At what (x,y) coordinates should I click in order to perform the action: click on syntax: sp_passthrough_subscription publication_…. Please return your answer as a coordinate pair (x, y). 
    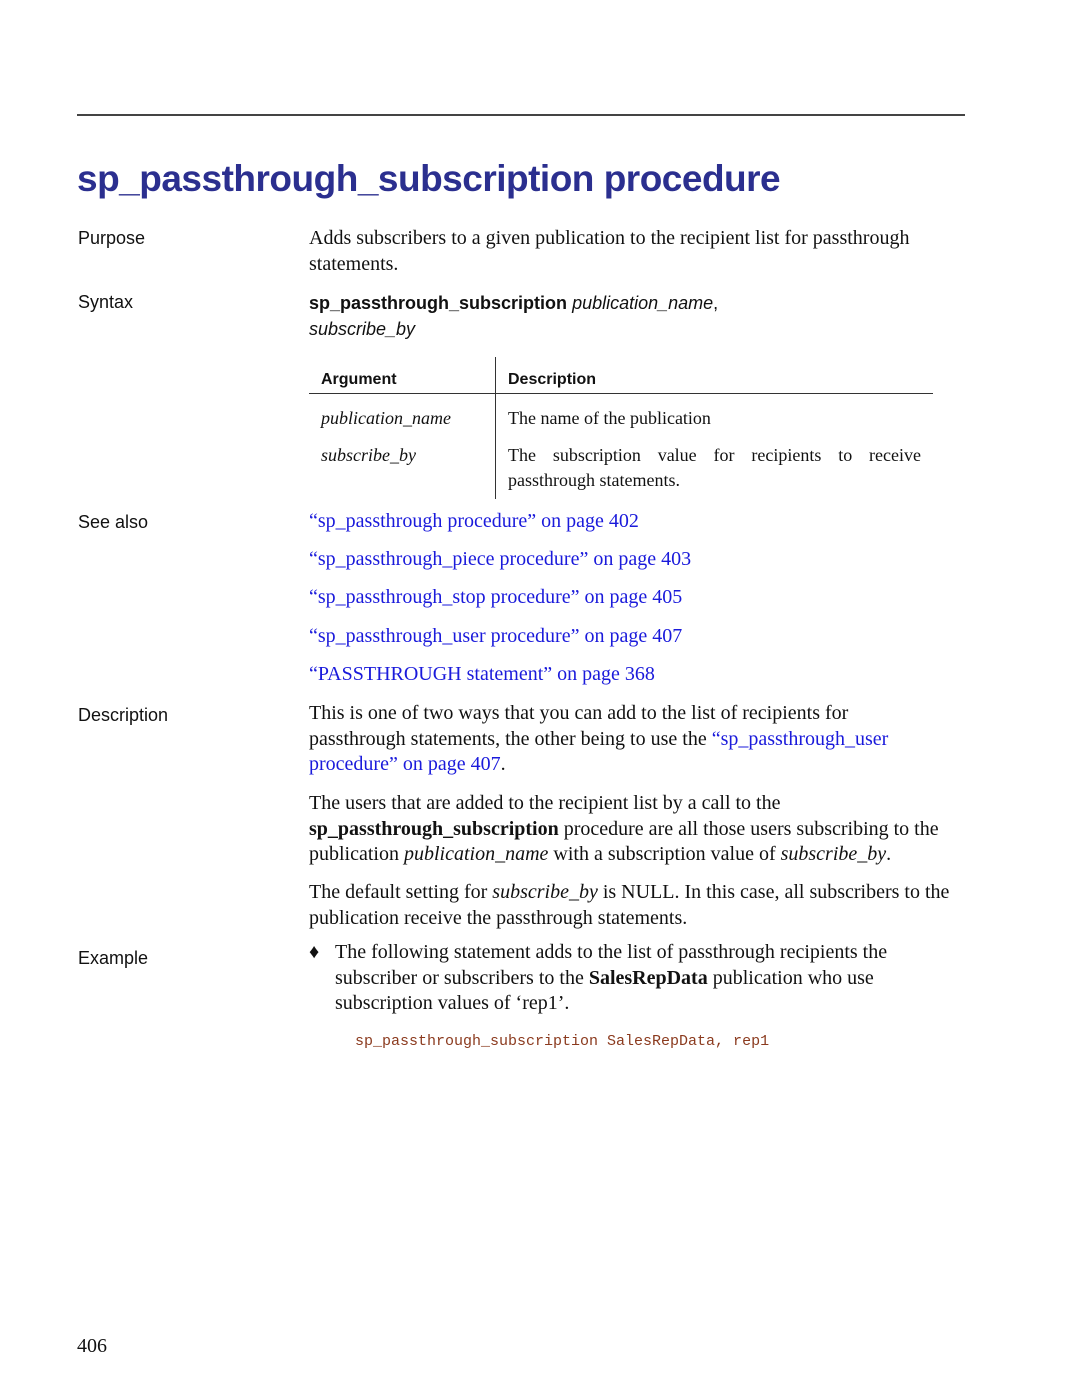
    Looking at the image, I should click on (539, 316).